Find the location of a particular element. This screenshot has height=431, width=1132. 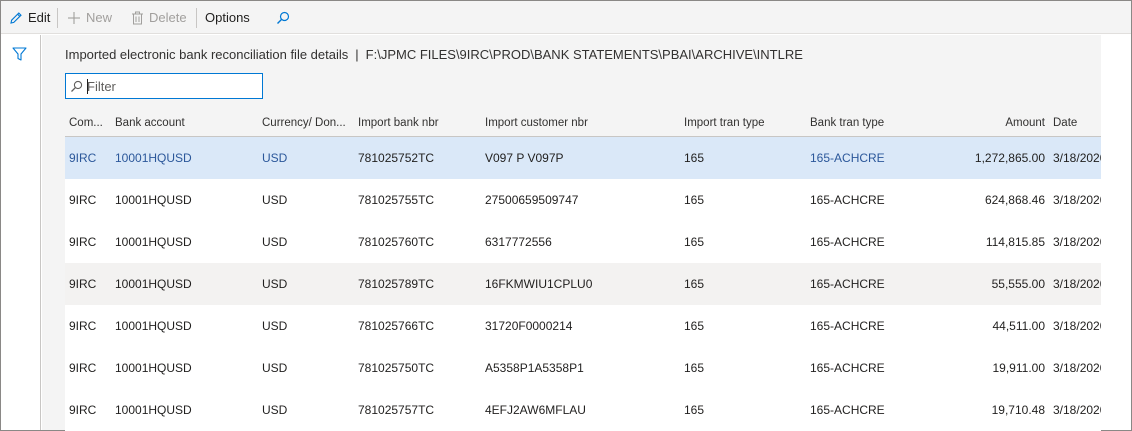

edit-label: Edit is located at coordinates (39, 17).